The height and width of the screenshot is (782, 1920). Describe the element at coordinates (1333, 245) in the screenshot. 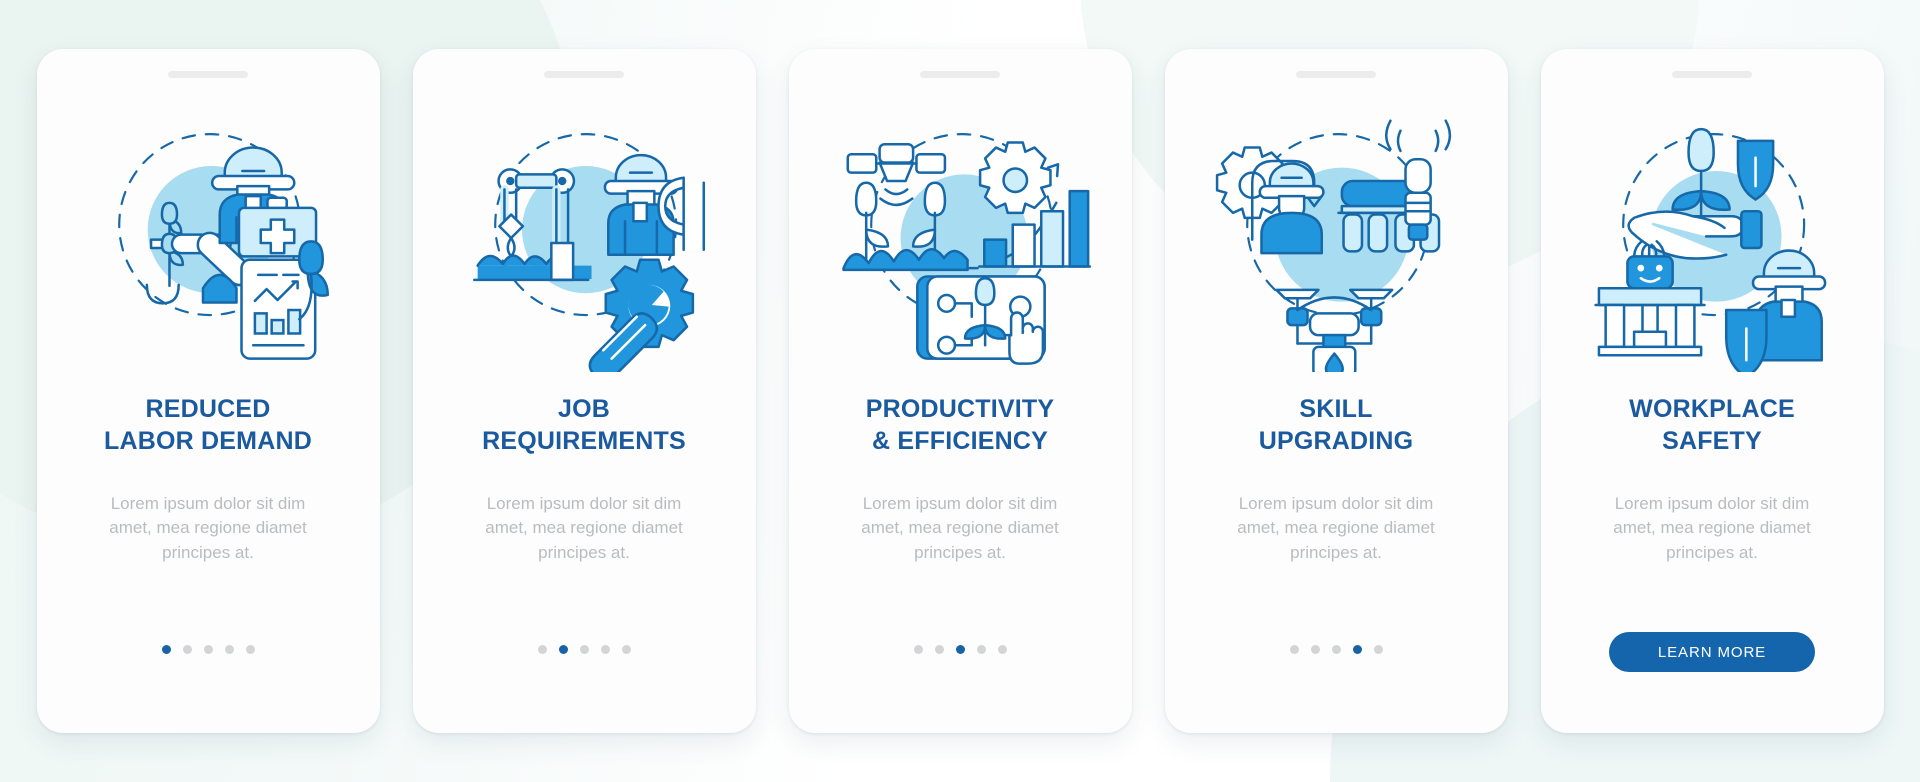

I see `gear-worker-tractor-drone-icon` at that location.